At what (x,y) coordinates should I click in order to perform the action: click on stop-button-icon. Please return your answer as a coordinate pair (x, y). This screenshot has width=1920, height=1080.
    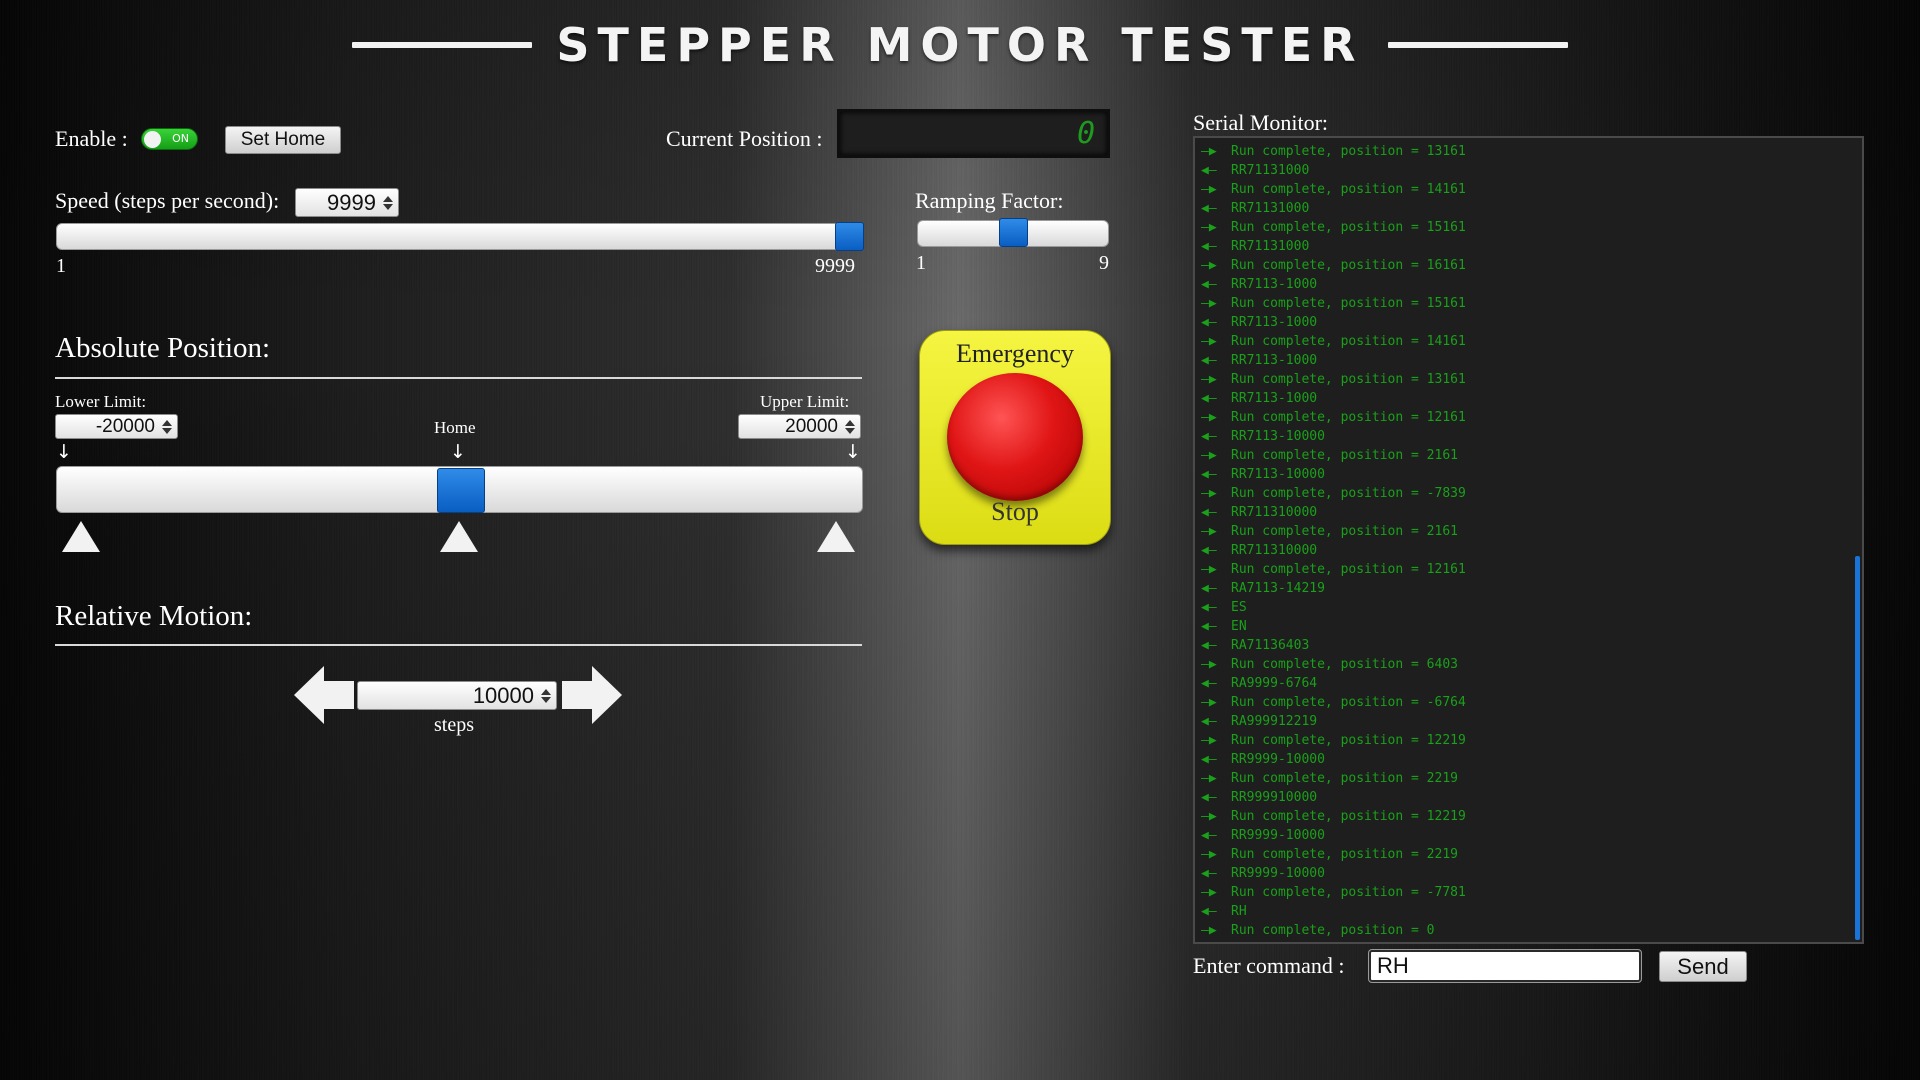
    Looking at the image, I should click on (1015, 437).